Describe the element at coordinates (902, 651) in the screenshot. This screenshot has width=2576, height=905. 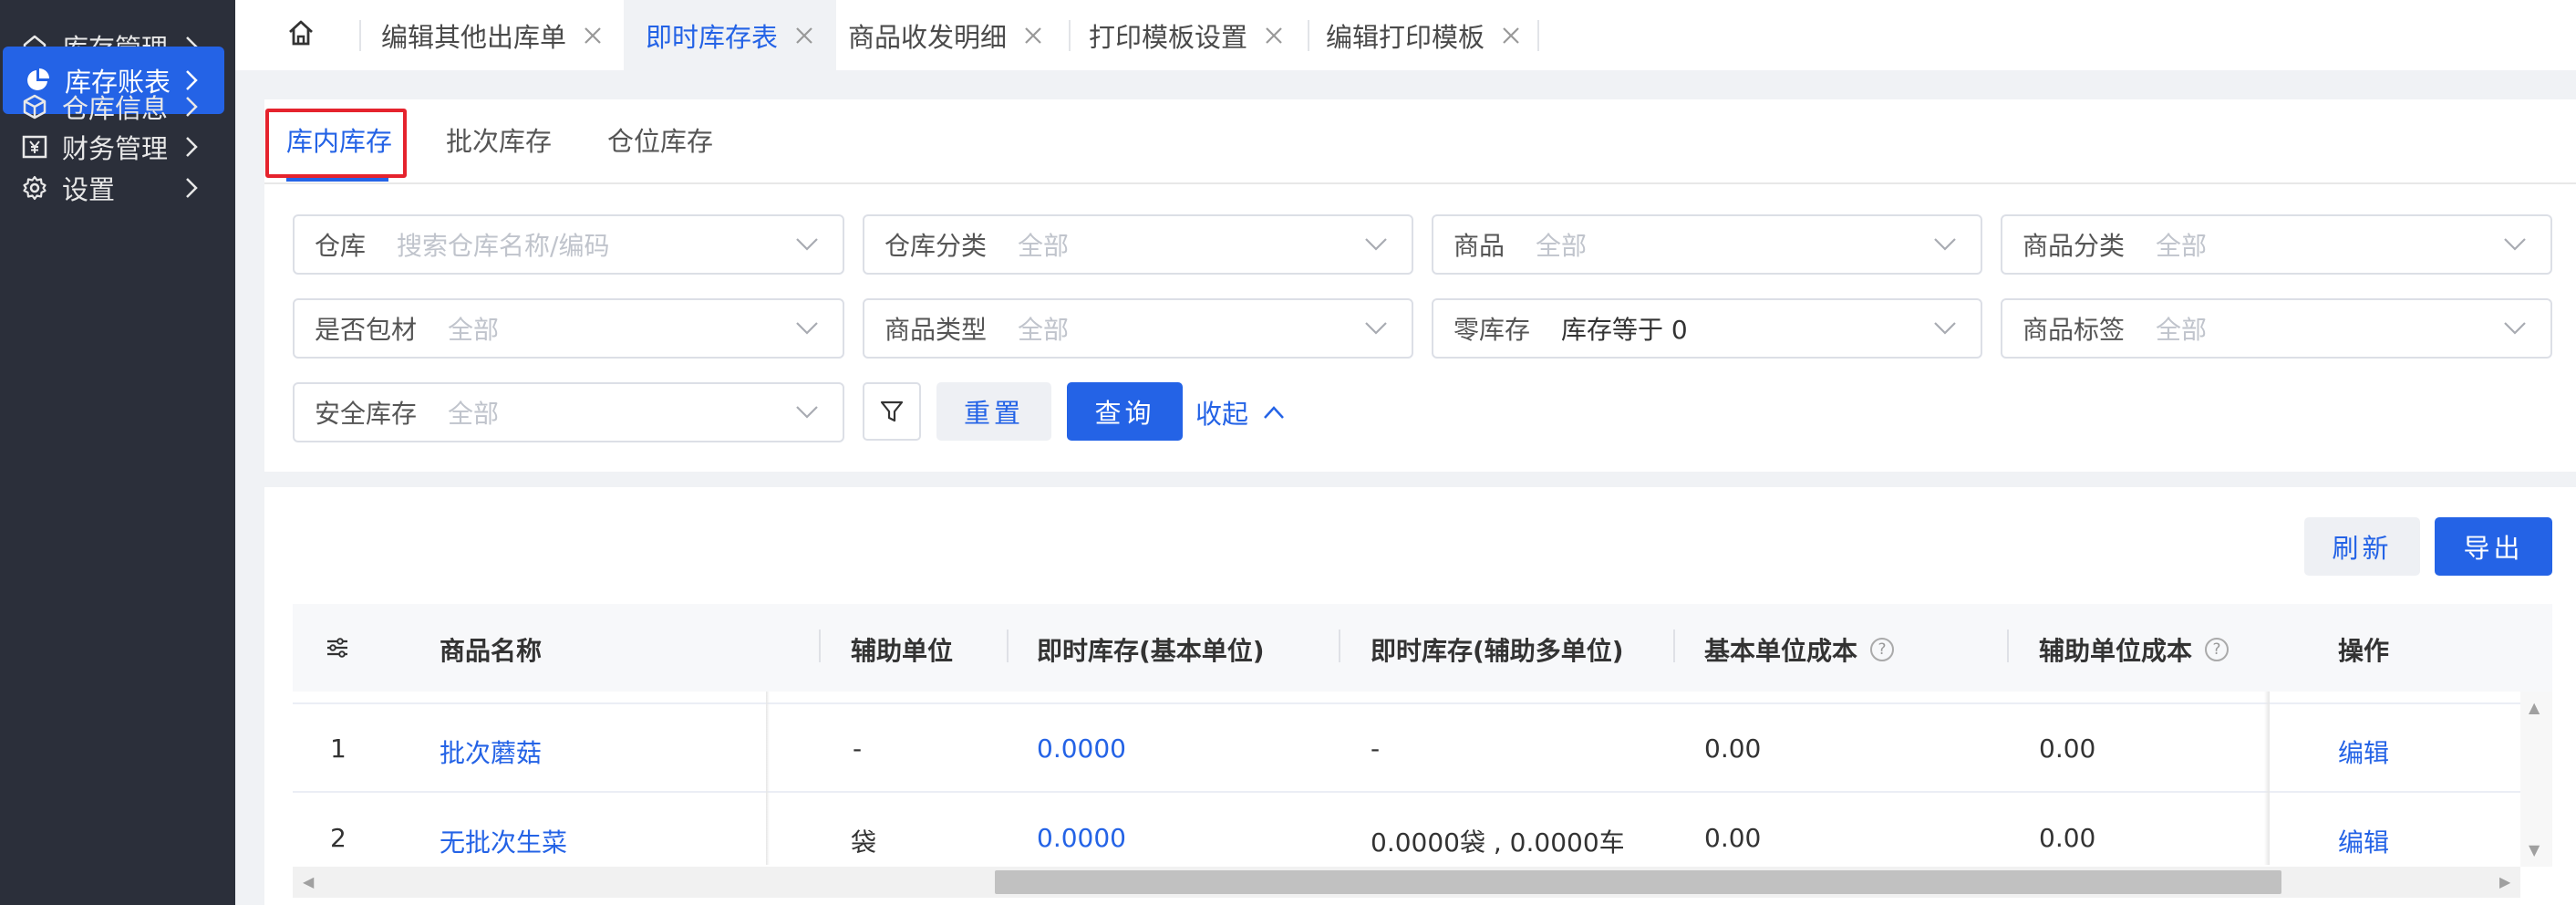
I see `column-header-aux-unit: 辅助单位` at that location.